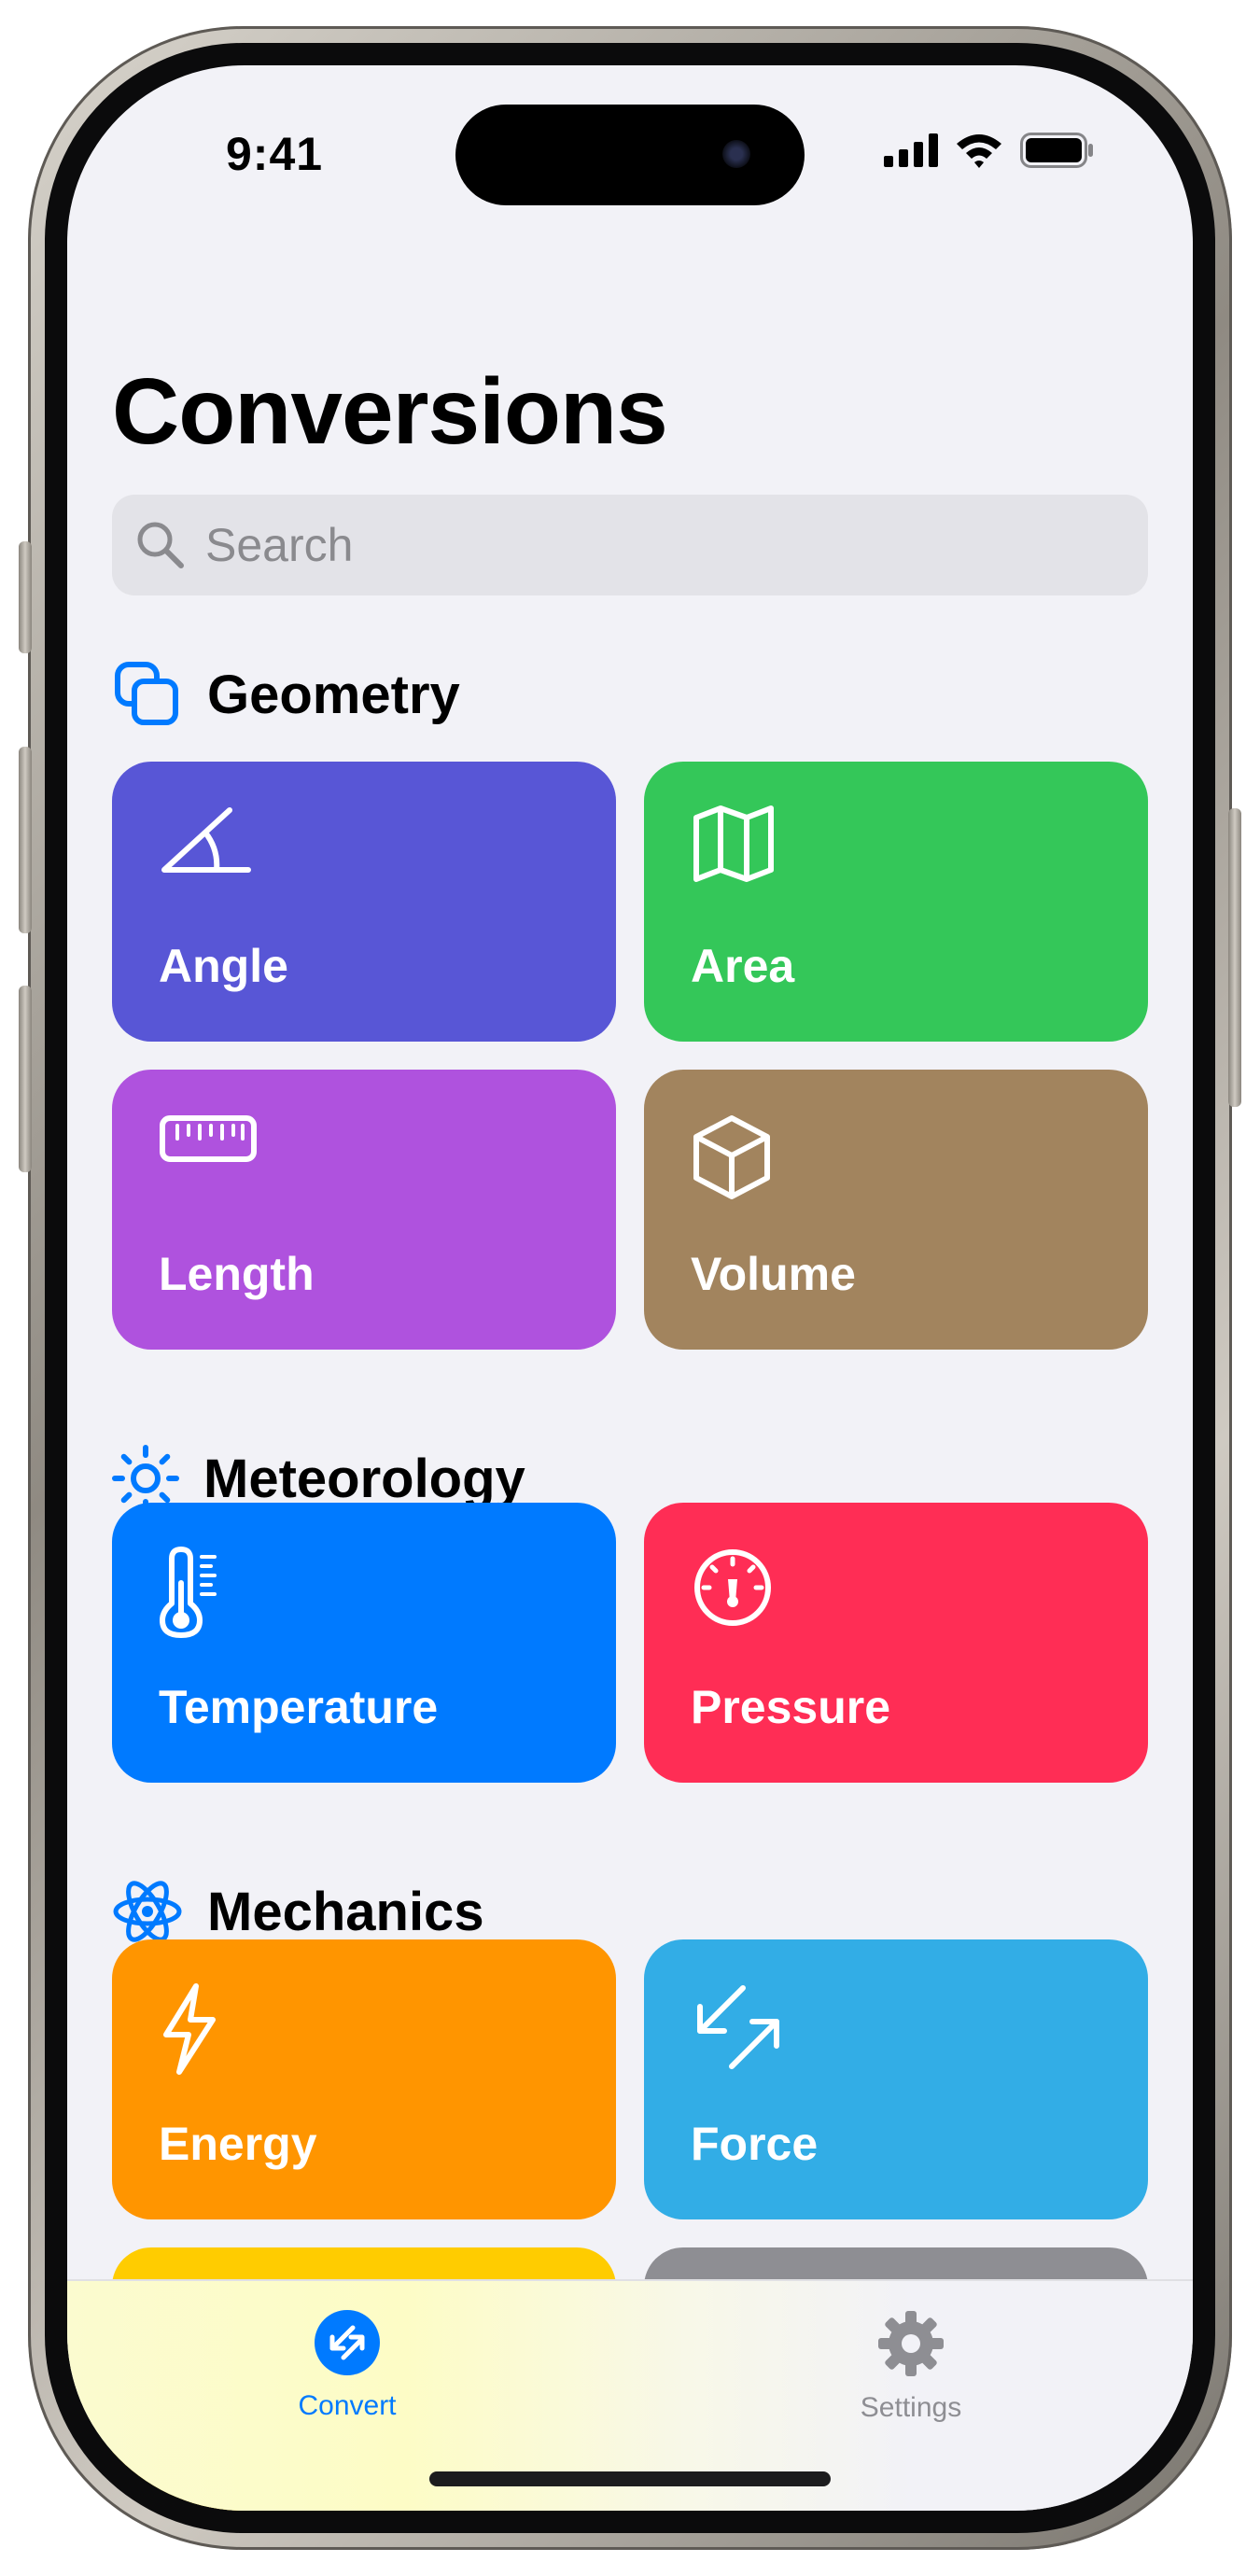 This screenshot has height=2576, width=1260. Describe the element at coordinates (773, 1274) in the screenshot. I see `tile-label: Volume` at that location.